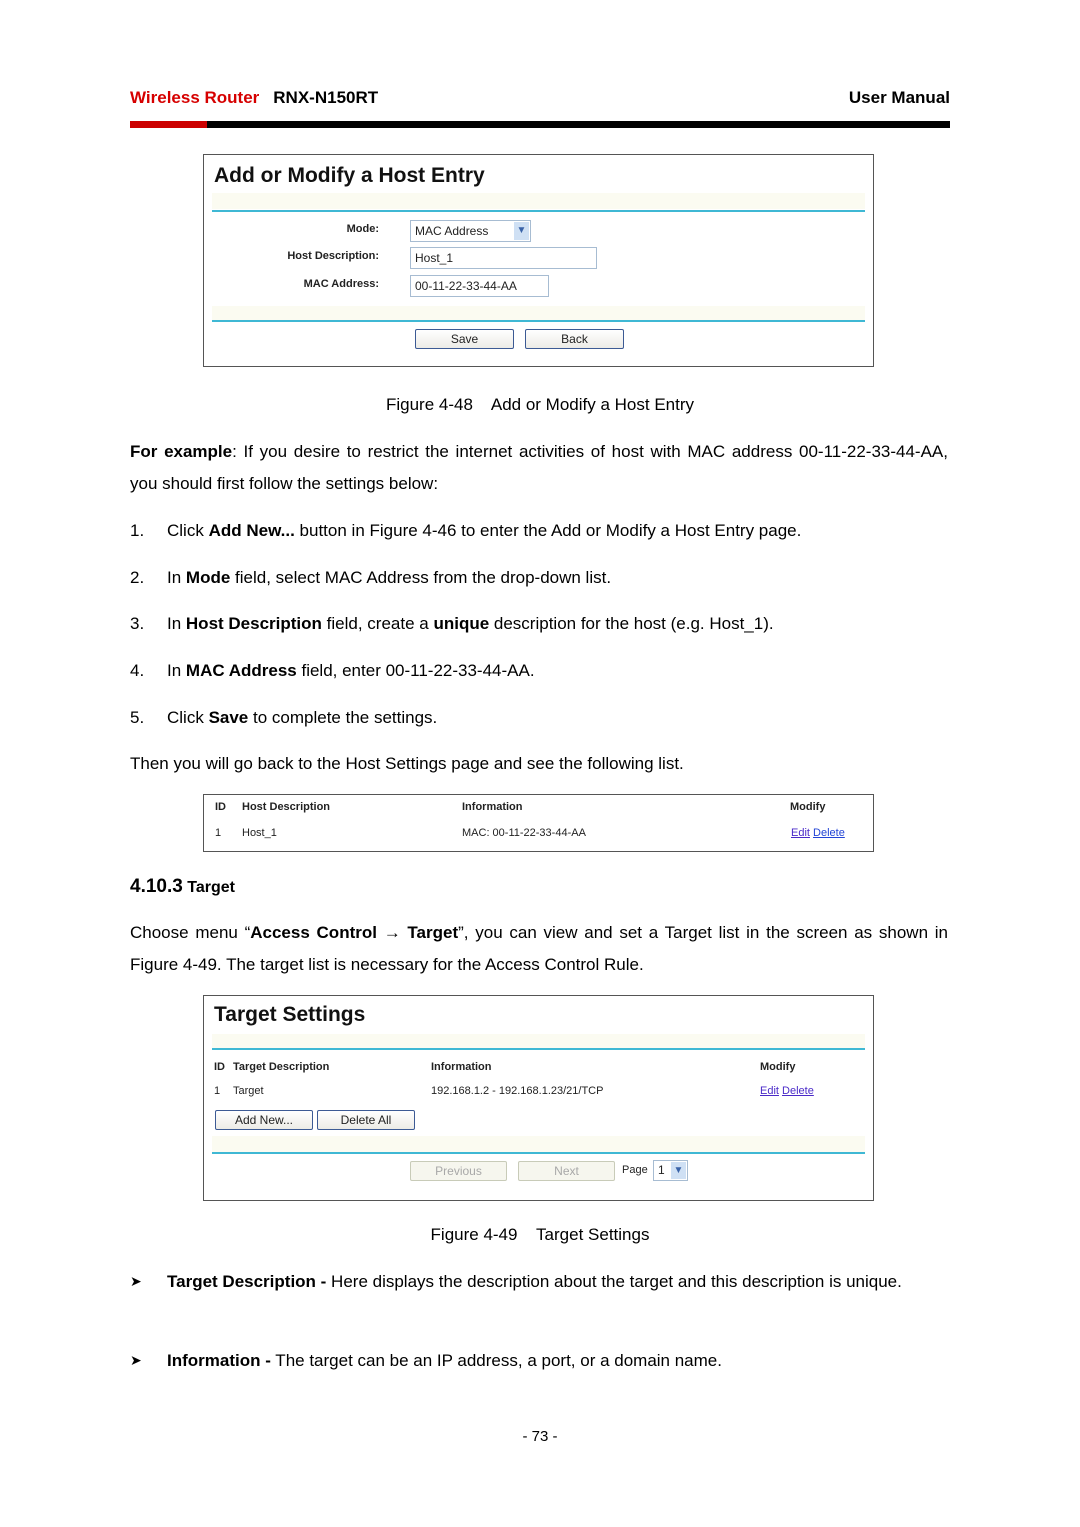 The width and height of the screenshot is (1080, 1527). I want to click on host-description-label: Host Description:, so click(333, 256).